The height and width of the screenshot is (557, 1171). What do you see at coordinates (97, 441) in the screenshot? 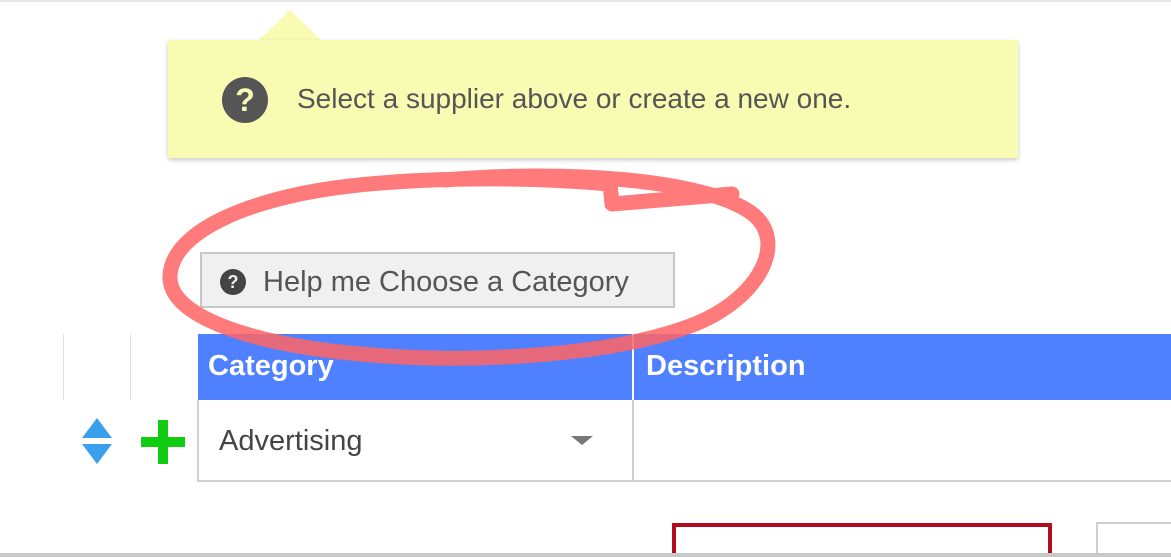
I see `sort-arrows-icon` at bounding box center [97, 441].